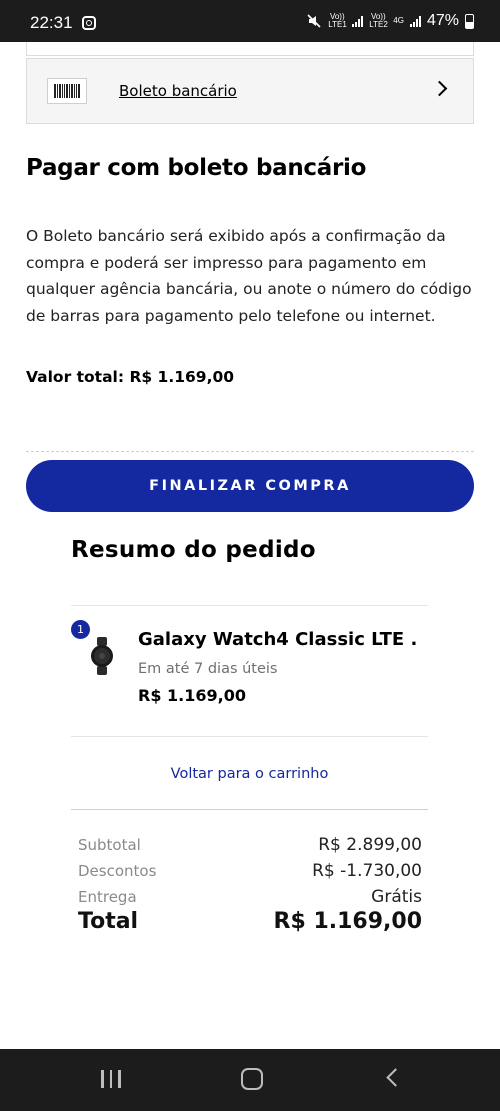 This screenshot has height=1111, width=500. What do you see at coordinates (370, 845) in the screenshot?
I see `subtotal-value: R$ 2.899,00` at bounding box center [370, 845].